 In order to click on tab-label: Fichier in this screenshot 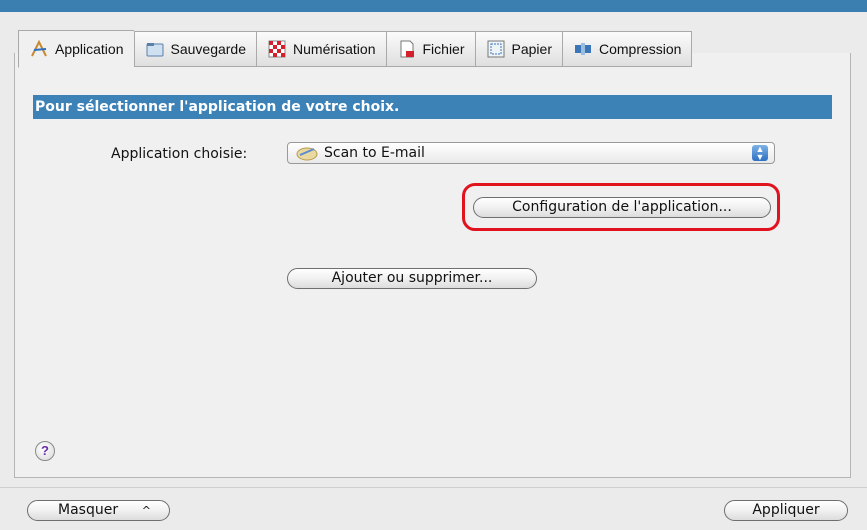, I will do `click(443, 49)`.